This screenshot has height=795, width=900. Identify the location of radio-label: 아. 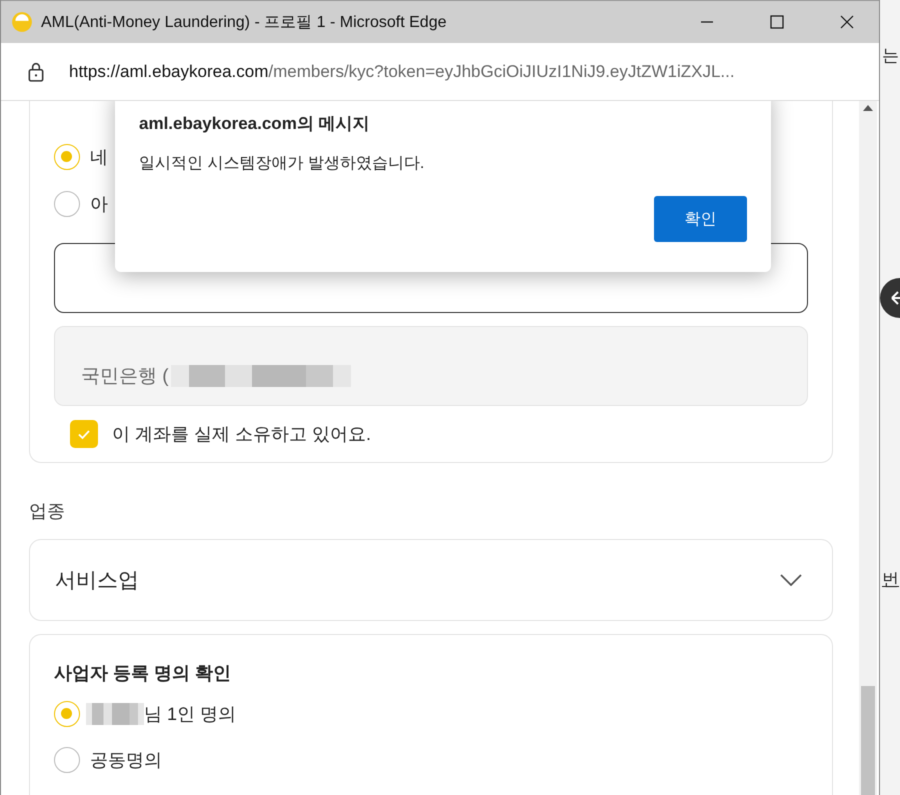
(99, 204).